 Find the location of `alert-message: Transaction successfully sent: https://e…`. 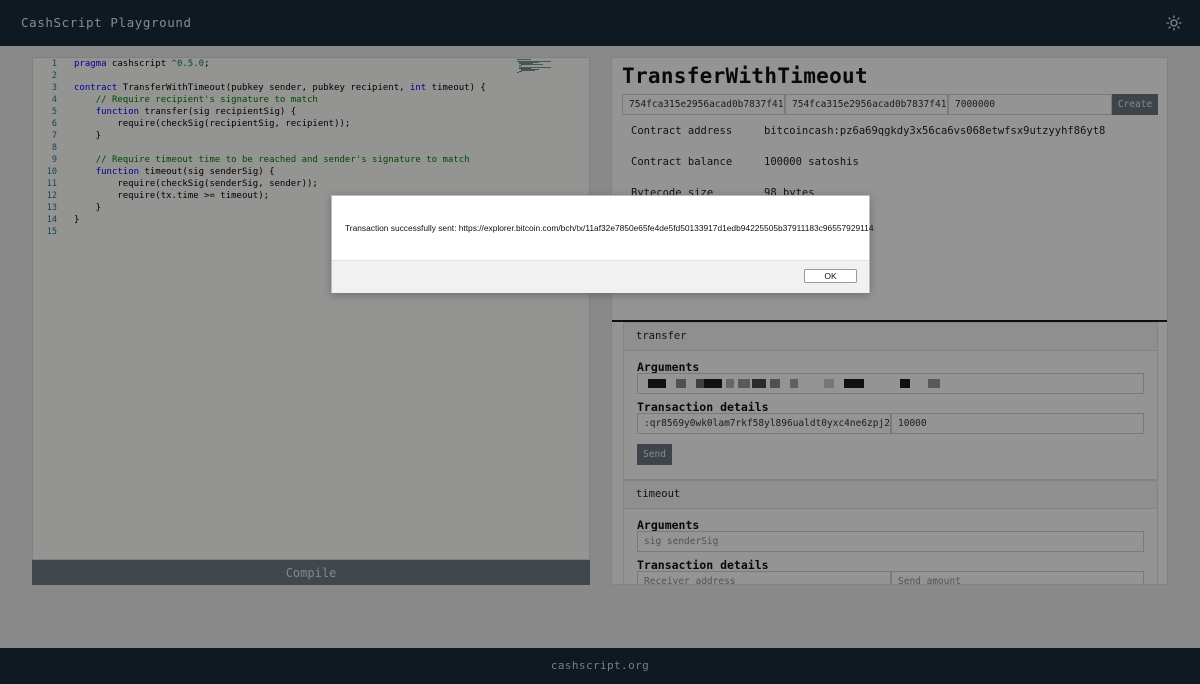

alert-message: Transaction successfully sent: https://e… is located at coordinates (609, 228).